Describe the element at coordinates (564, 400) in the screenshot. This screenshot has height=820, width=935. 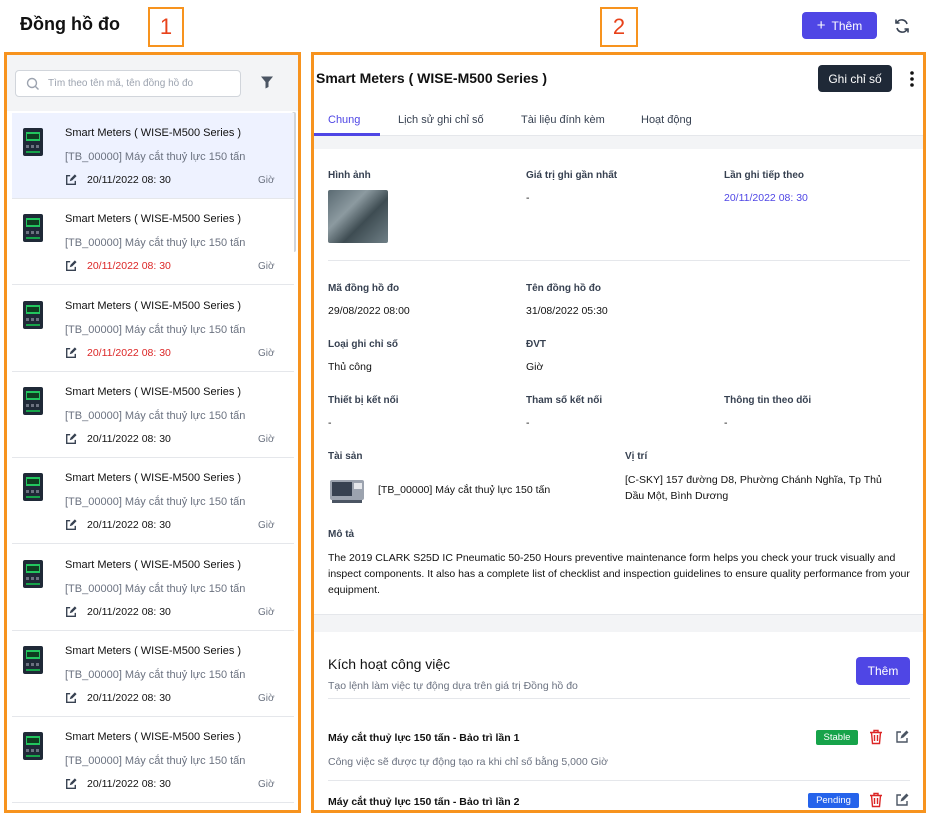
I see `param-label: Tham số kết nối` at that location.